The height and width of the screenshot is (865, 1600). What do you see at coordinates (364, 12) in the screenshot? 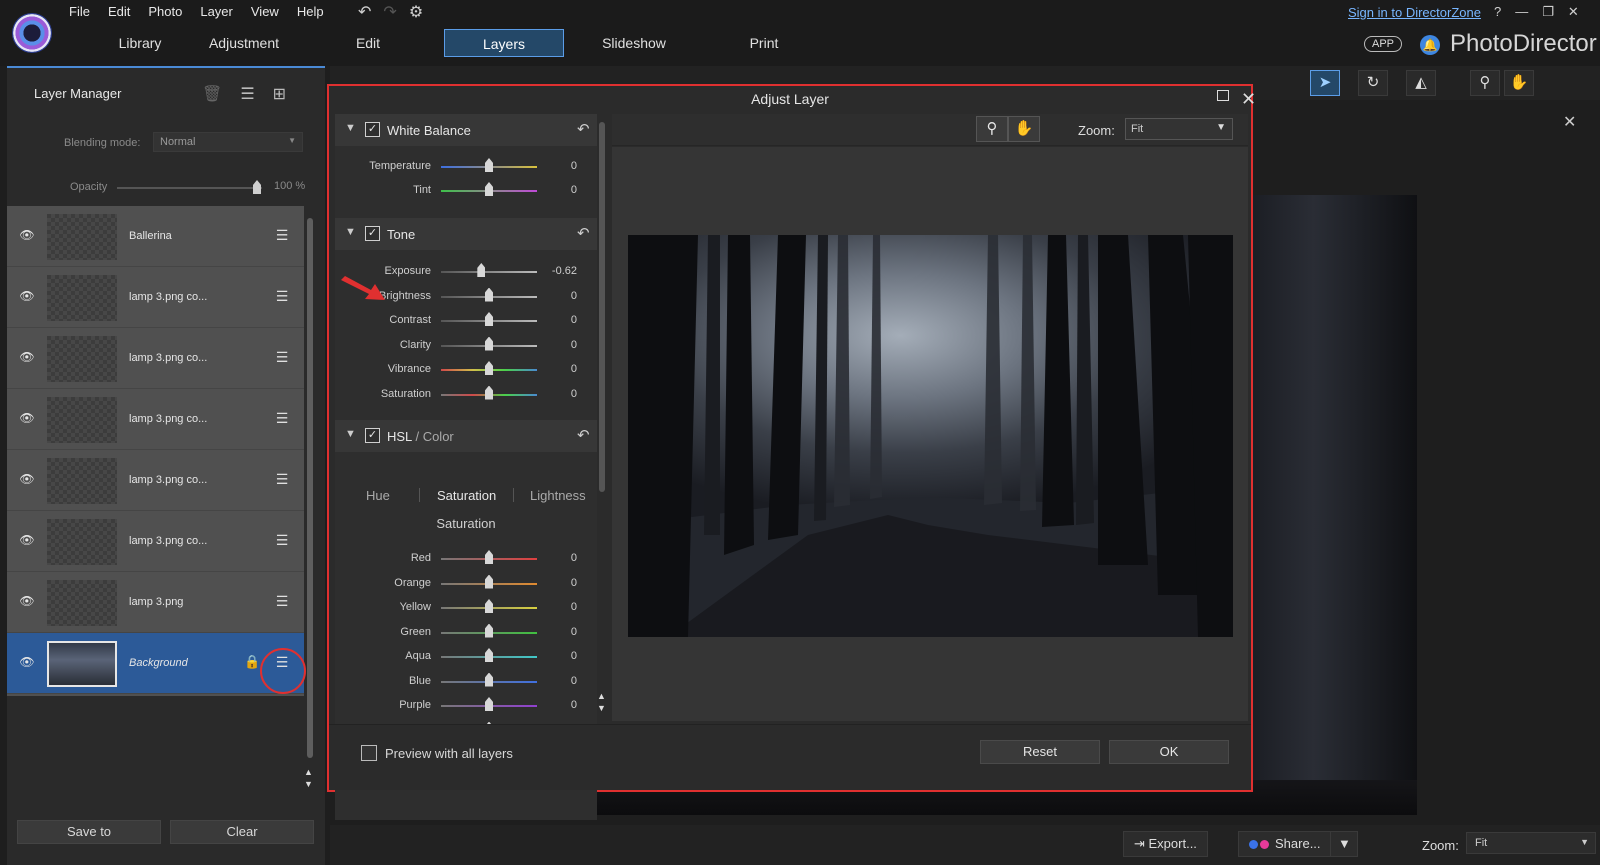
I see `undo-icon: ↶` at bounding box center [364, 12].